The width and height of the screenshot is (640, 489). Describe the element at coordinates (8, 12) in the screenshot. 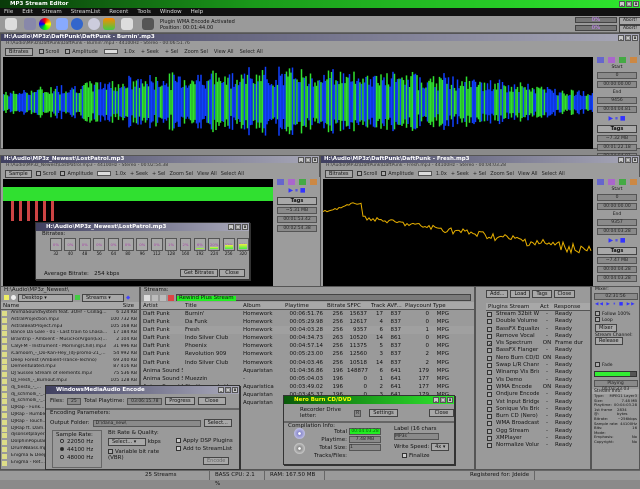

I see `menu-file: File` at that location.